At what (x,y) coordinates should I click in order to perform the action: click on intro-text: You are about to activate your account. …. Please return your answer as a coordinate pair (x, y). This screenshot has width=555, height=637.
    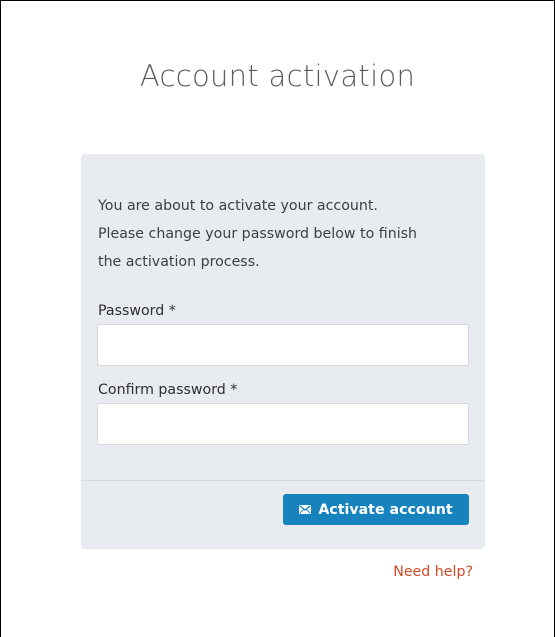
    Looking at the image, I should click on (283, 234).